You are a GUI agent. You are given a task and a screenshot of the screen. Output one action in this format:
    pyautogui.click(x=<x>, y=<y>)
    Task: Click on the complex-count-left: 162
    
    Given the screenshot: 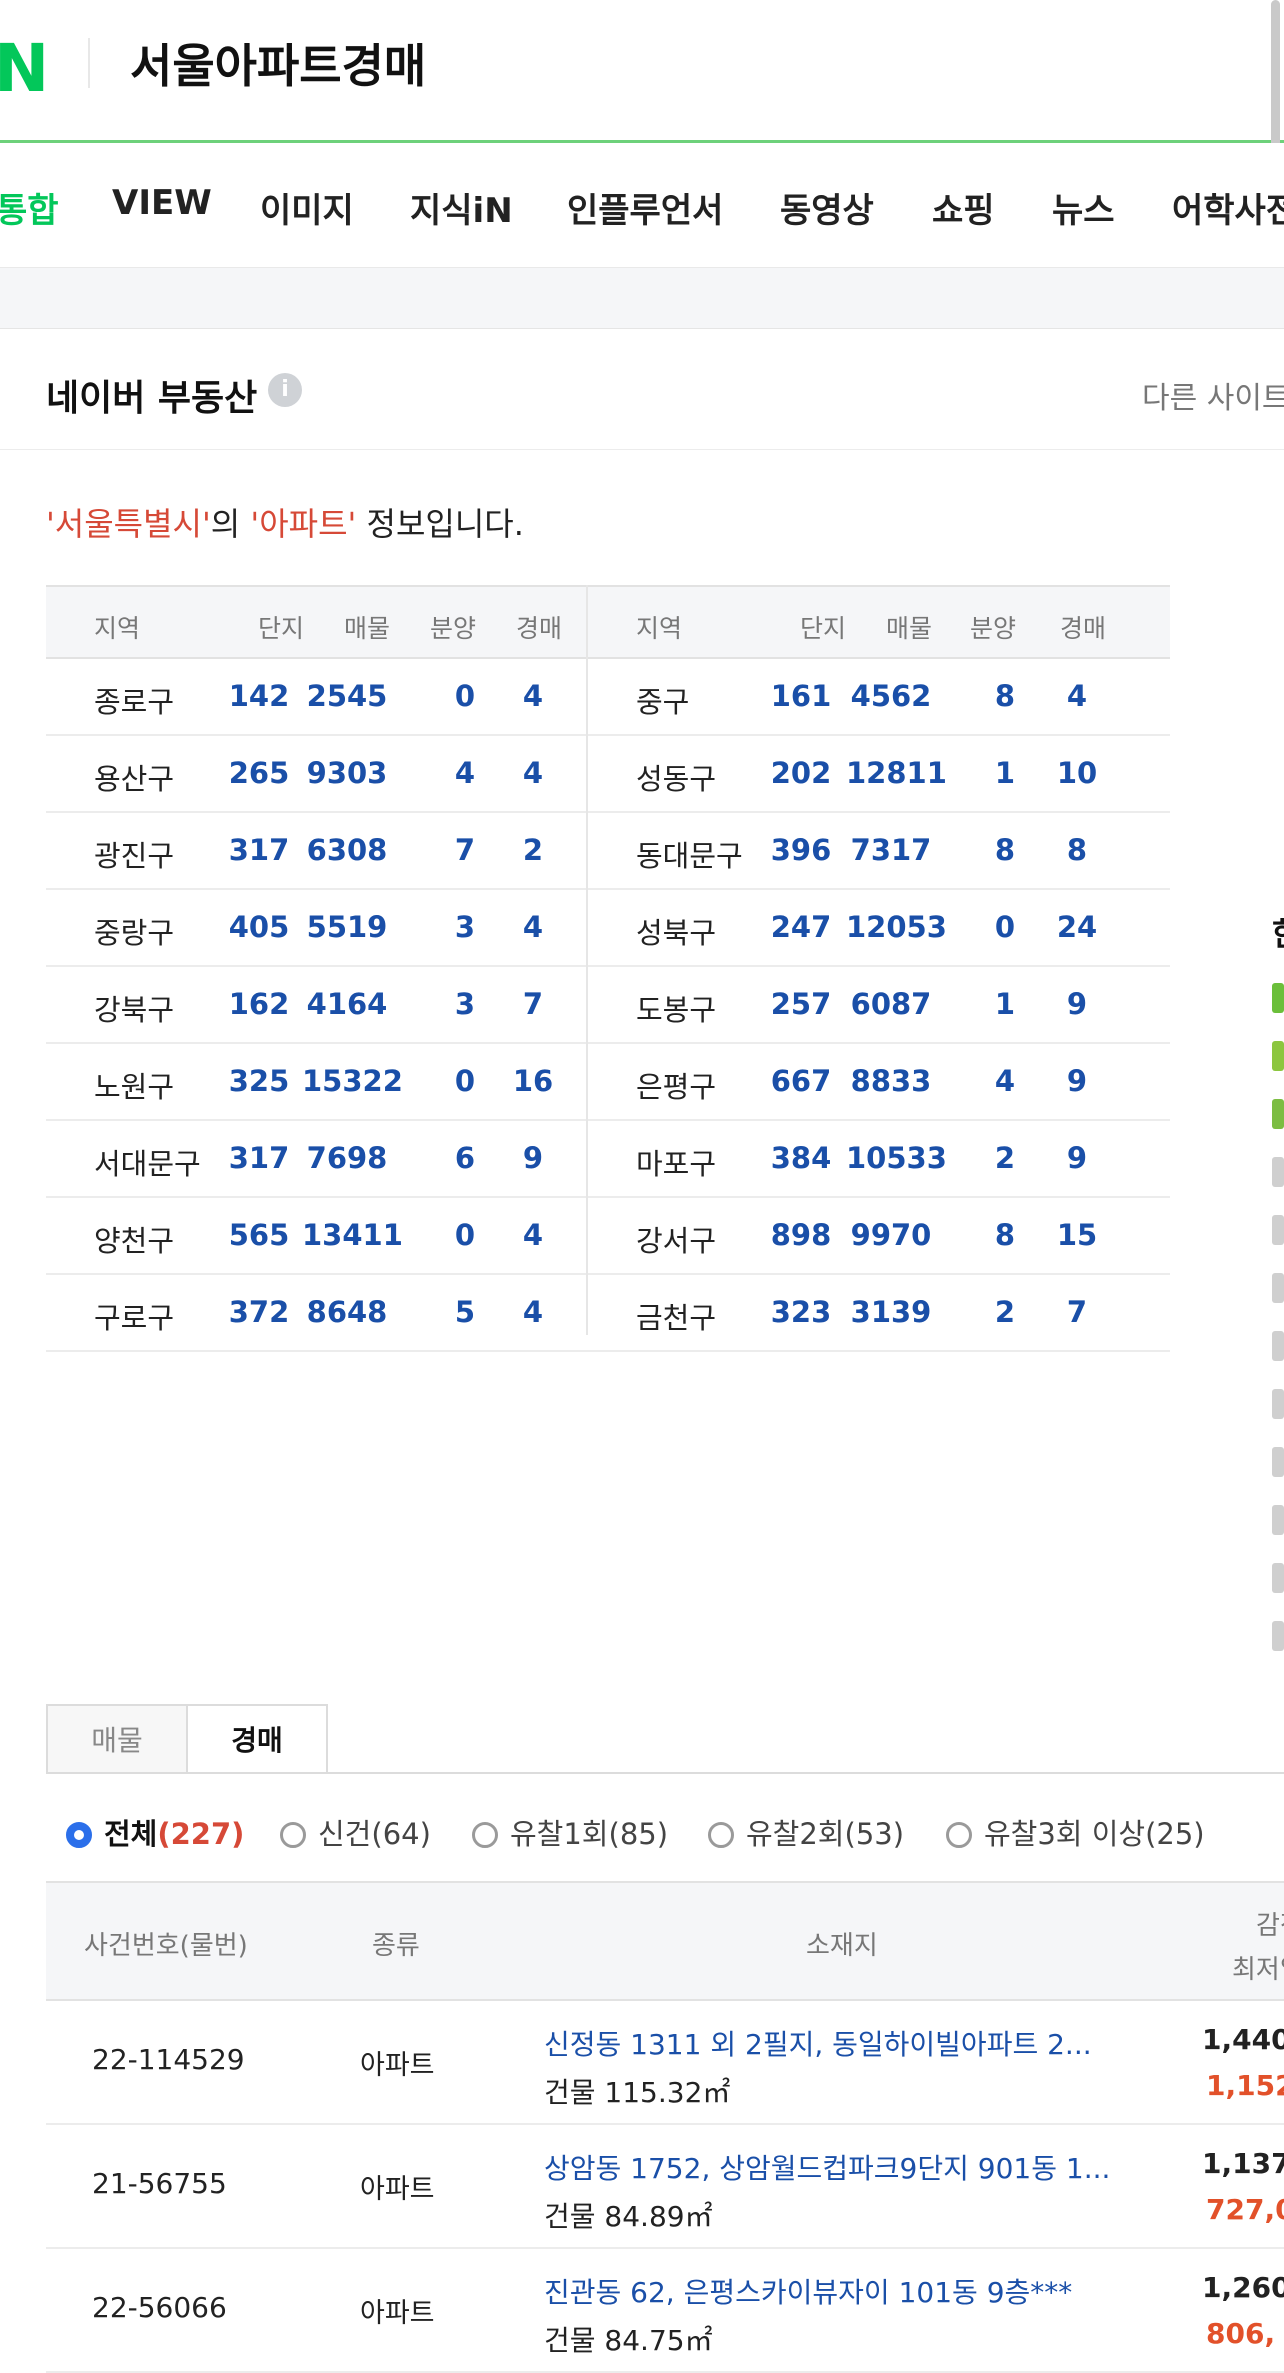 What is the action you would take?
    pyautogui.click(x=259, y=1004)
    